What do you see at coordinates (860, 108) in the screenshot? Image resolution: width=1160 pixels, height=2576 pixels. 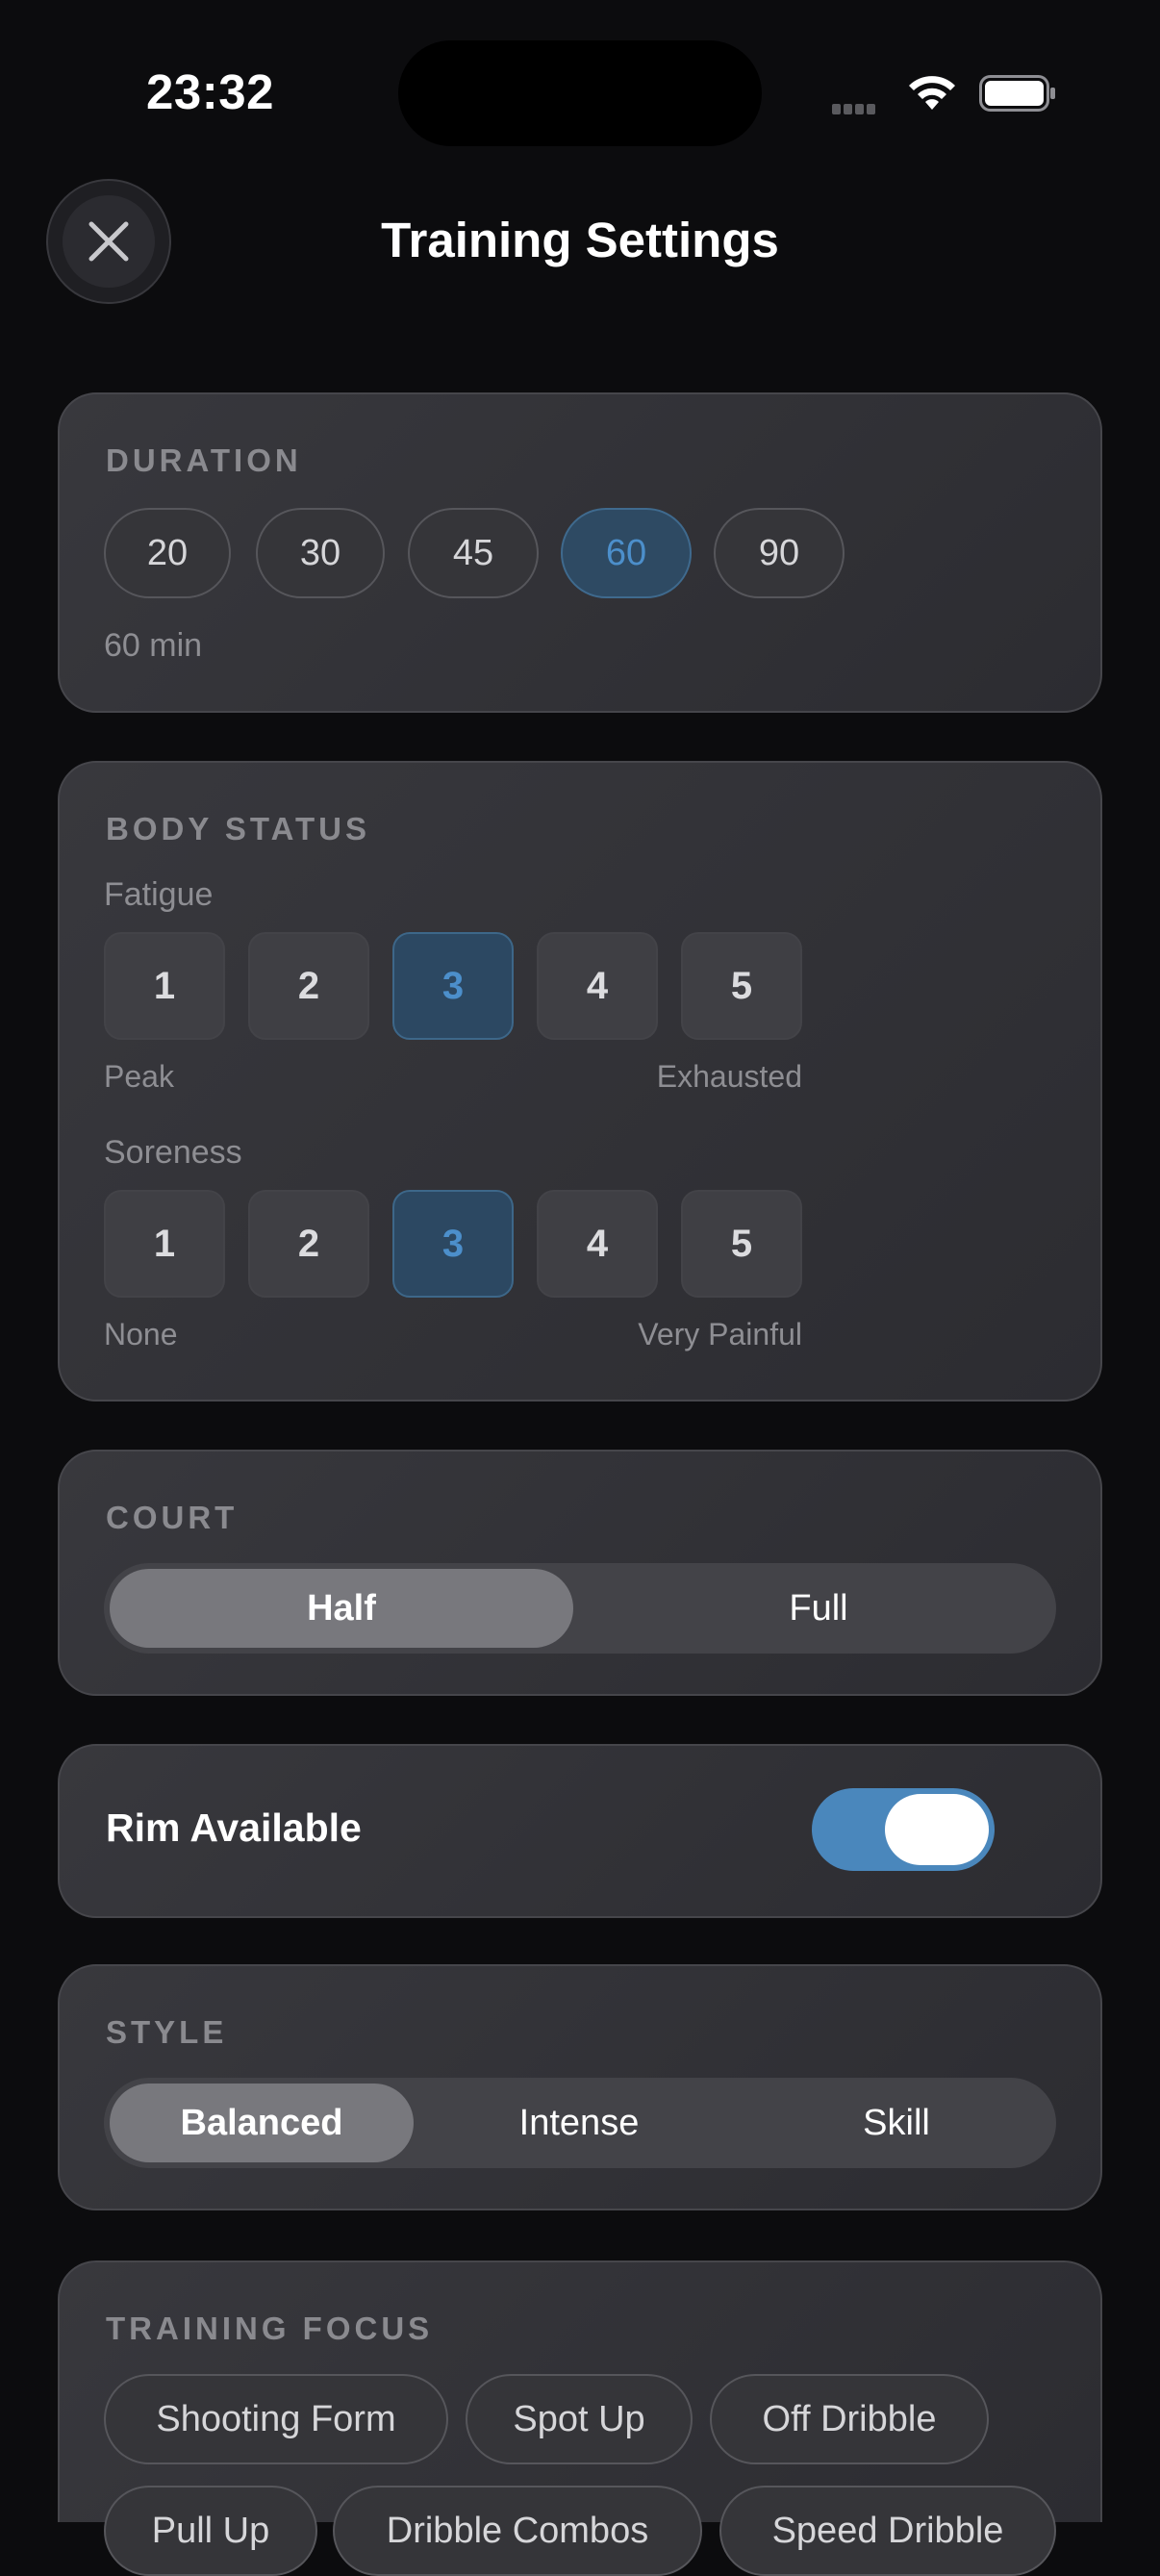 I see `cellular-icon` at bounding box center [860, 108].